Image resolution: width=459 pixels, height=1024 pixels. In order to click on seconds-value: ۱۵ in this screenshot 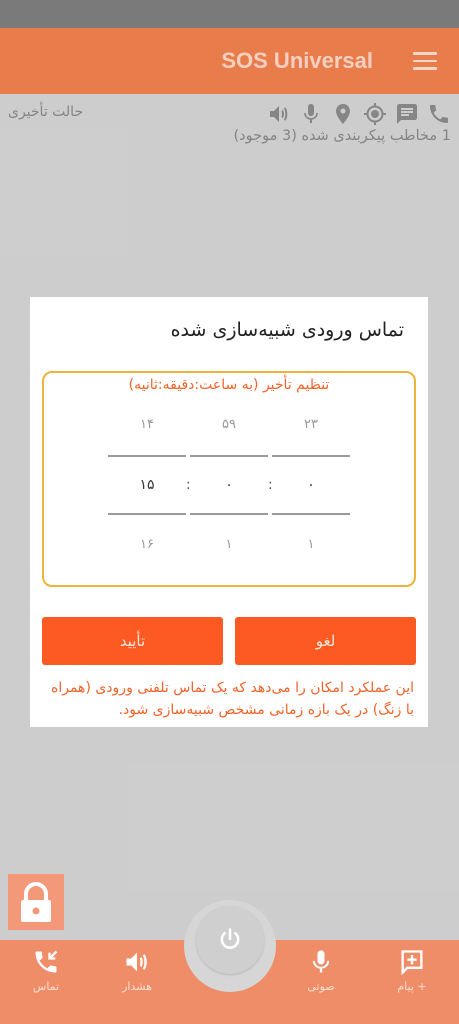, I will do `click(147, 485)`.